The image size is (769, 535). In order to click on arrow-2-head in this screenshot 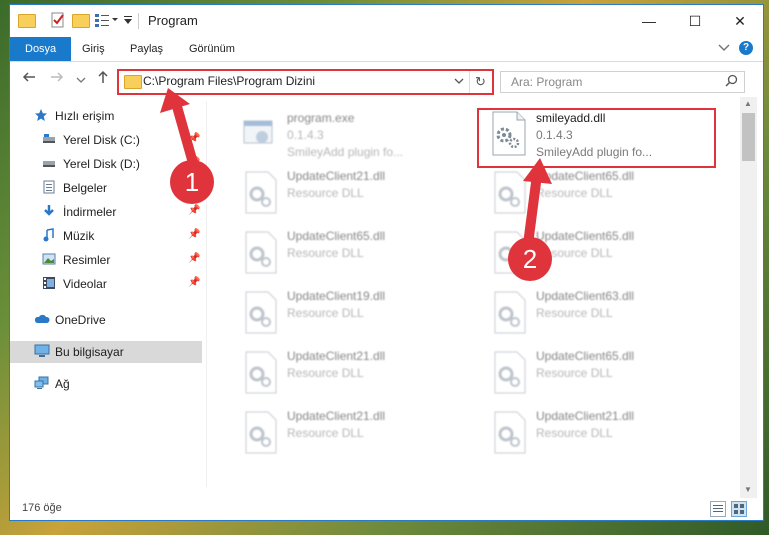, I will do `click(537, 171)`.